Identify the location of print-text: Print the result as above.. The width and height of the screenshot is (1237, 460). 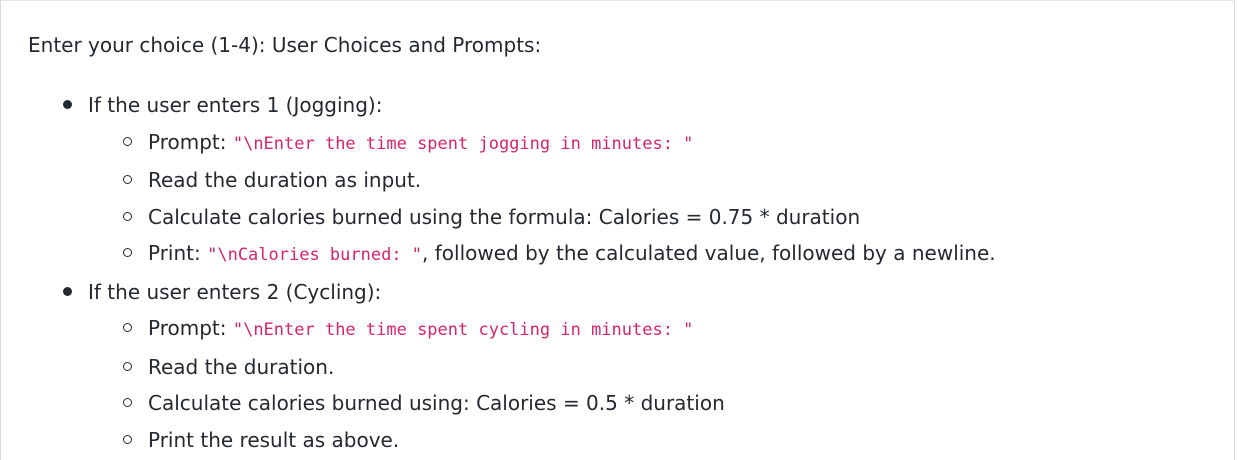
(274, 439).